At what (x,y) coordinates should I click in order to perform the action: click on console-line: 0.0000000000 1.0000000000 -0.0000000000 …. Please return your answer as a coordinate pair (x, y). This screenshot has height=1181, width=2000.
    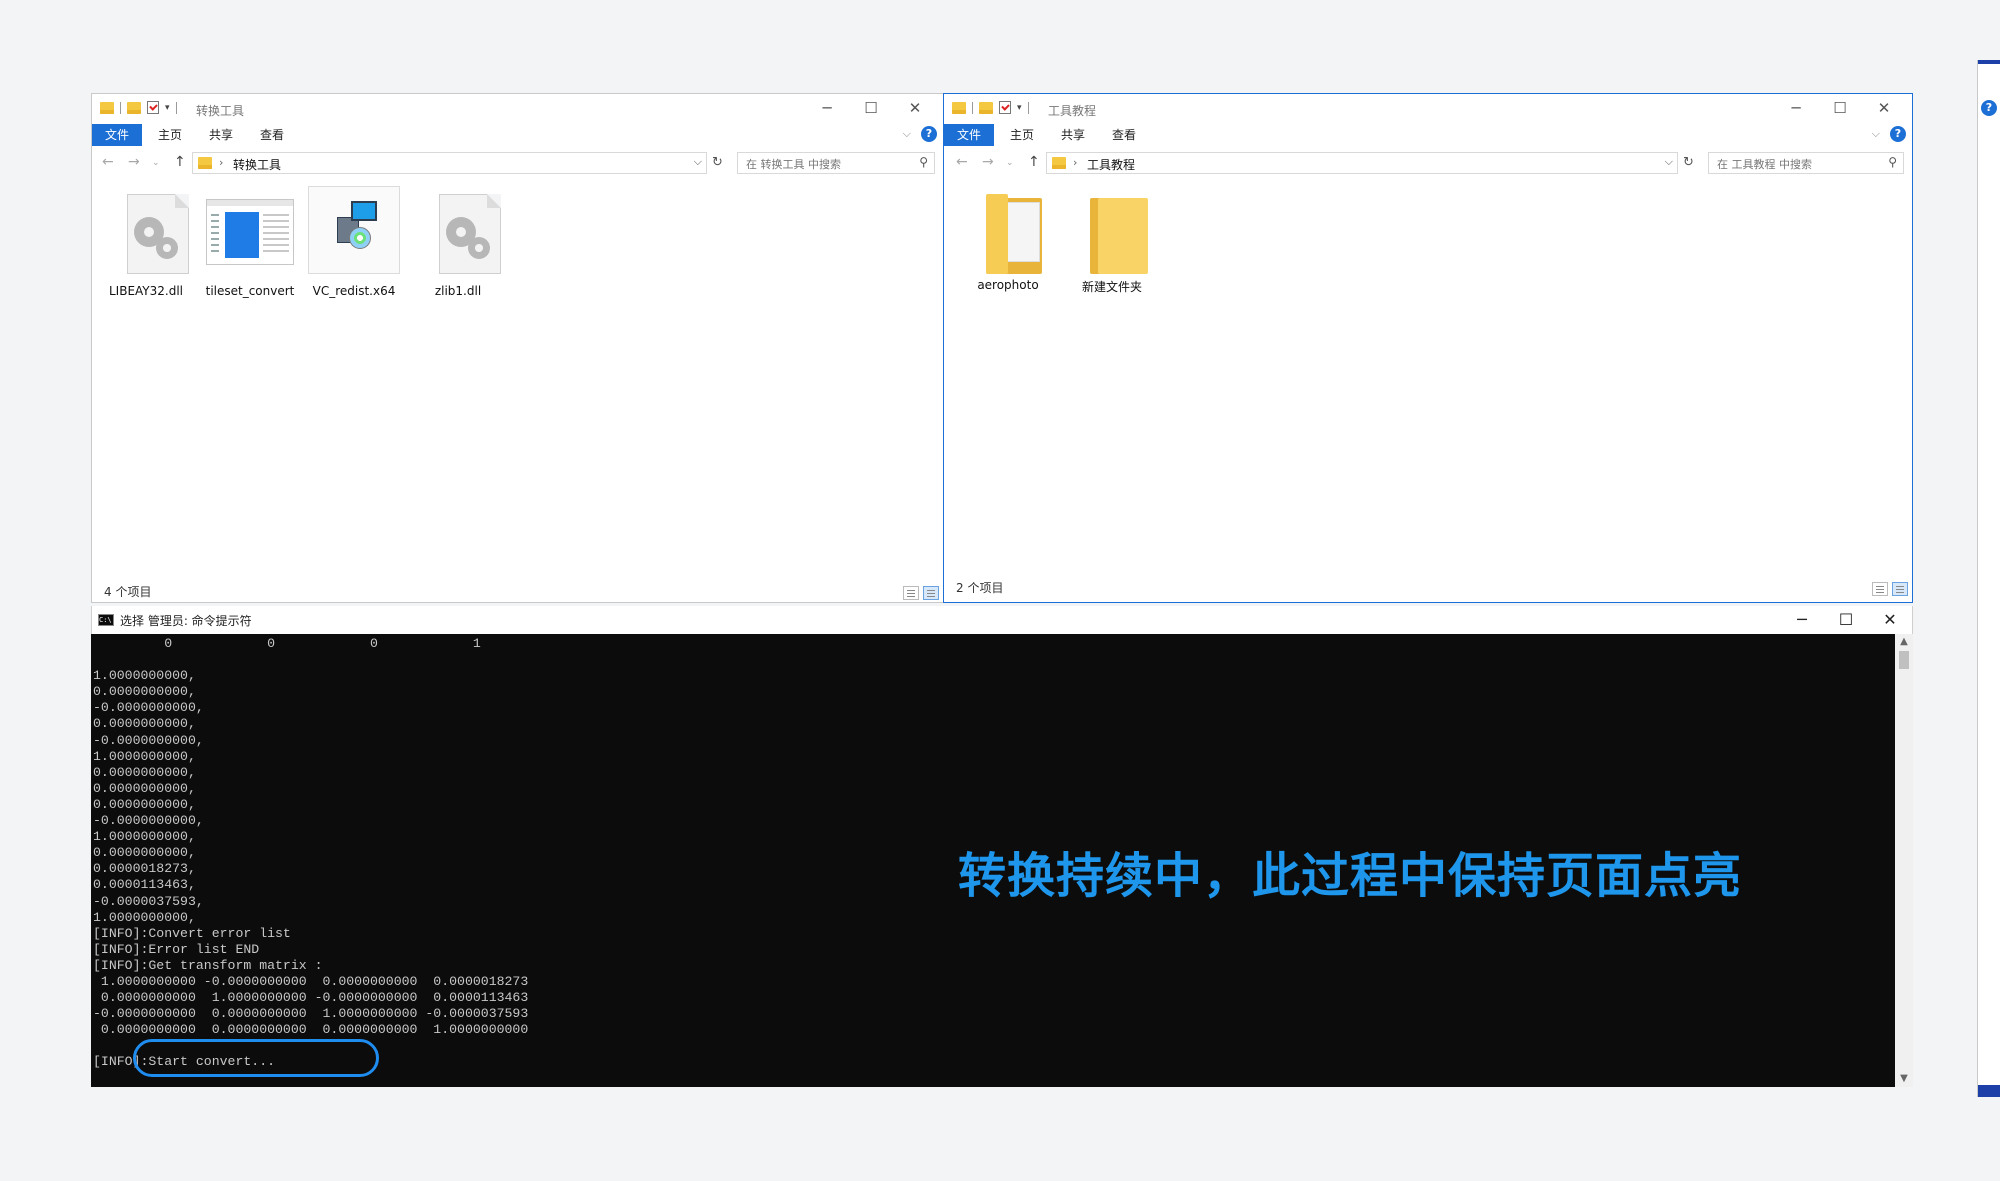
    Looking at the image, I should click on (314, 998).